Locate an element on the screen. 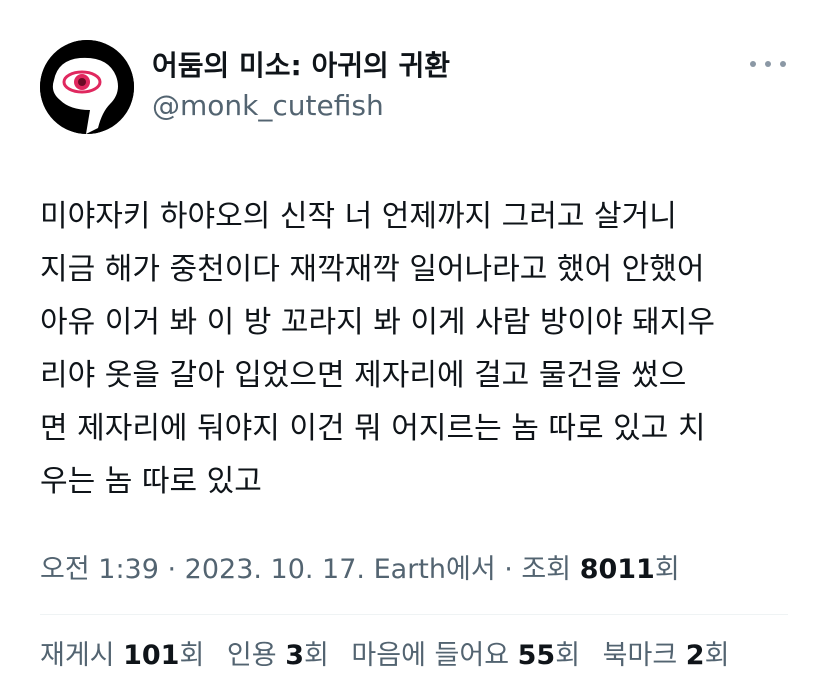  user-handle: @monk_cutefish is located at coordinates (301, 106).